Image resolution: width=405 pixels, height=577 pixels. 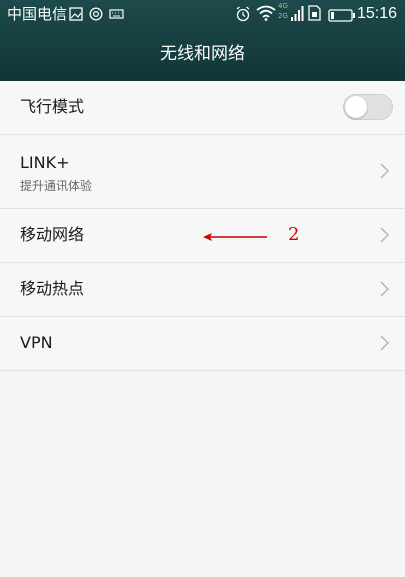 I want to click on toggle-knob, so click(x=356, y=107).